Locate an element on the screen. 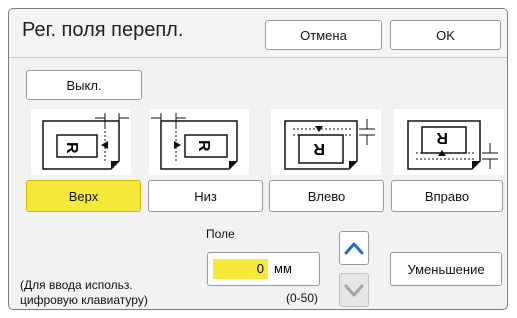  decrease-arrow-button is located at coordinates (354, 290).